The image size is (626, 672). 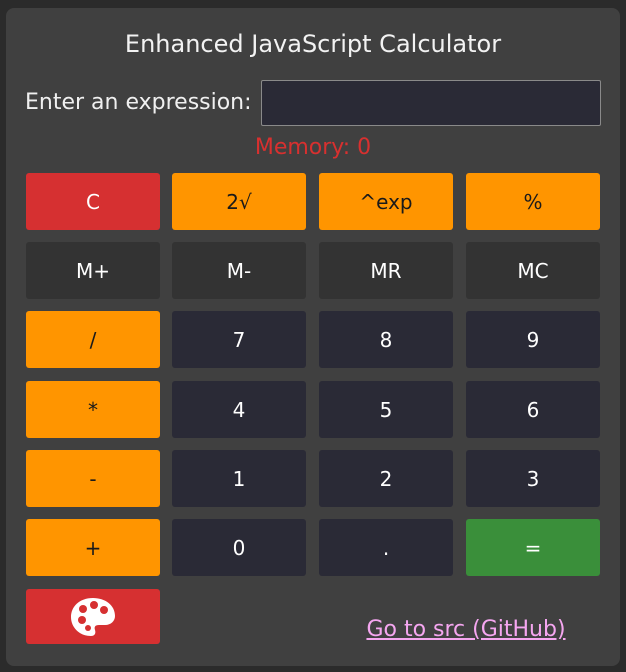 What do you see at coordinates (533, 339) in the screenshot?
I see `digit-9-button: 9` at bounding box center [533, 339].